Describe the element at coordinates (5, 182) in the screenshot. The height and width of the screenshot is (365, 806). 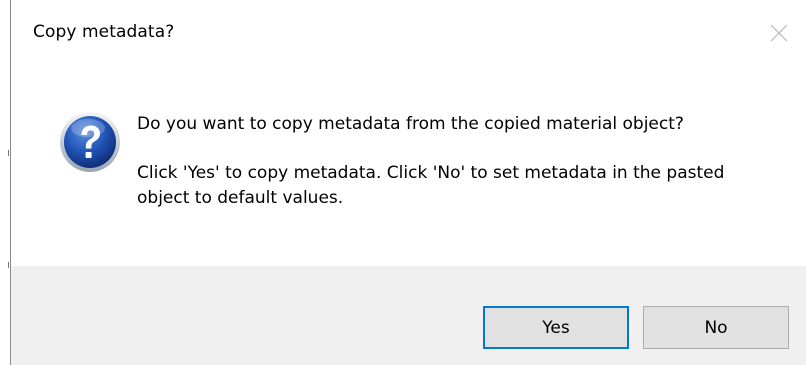
I see `window-edge` at that location.